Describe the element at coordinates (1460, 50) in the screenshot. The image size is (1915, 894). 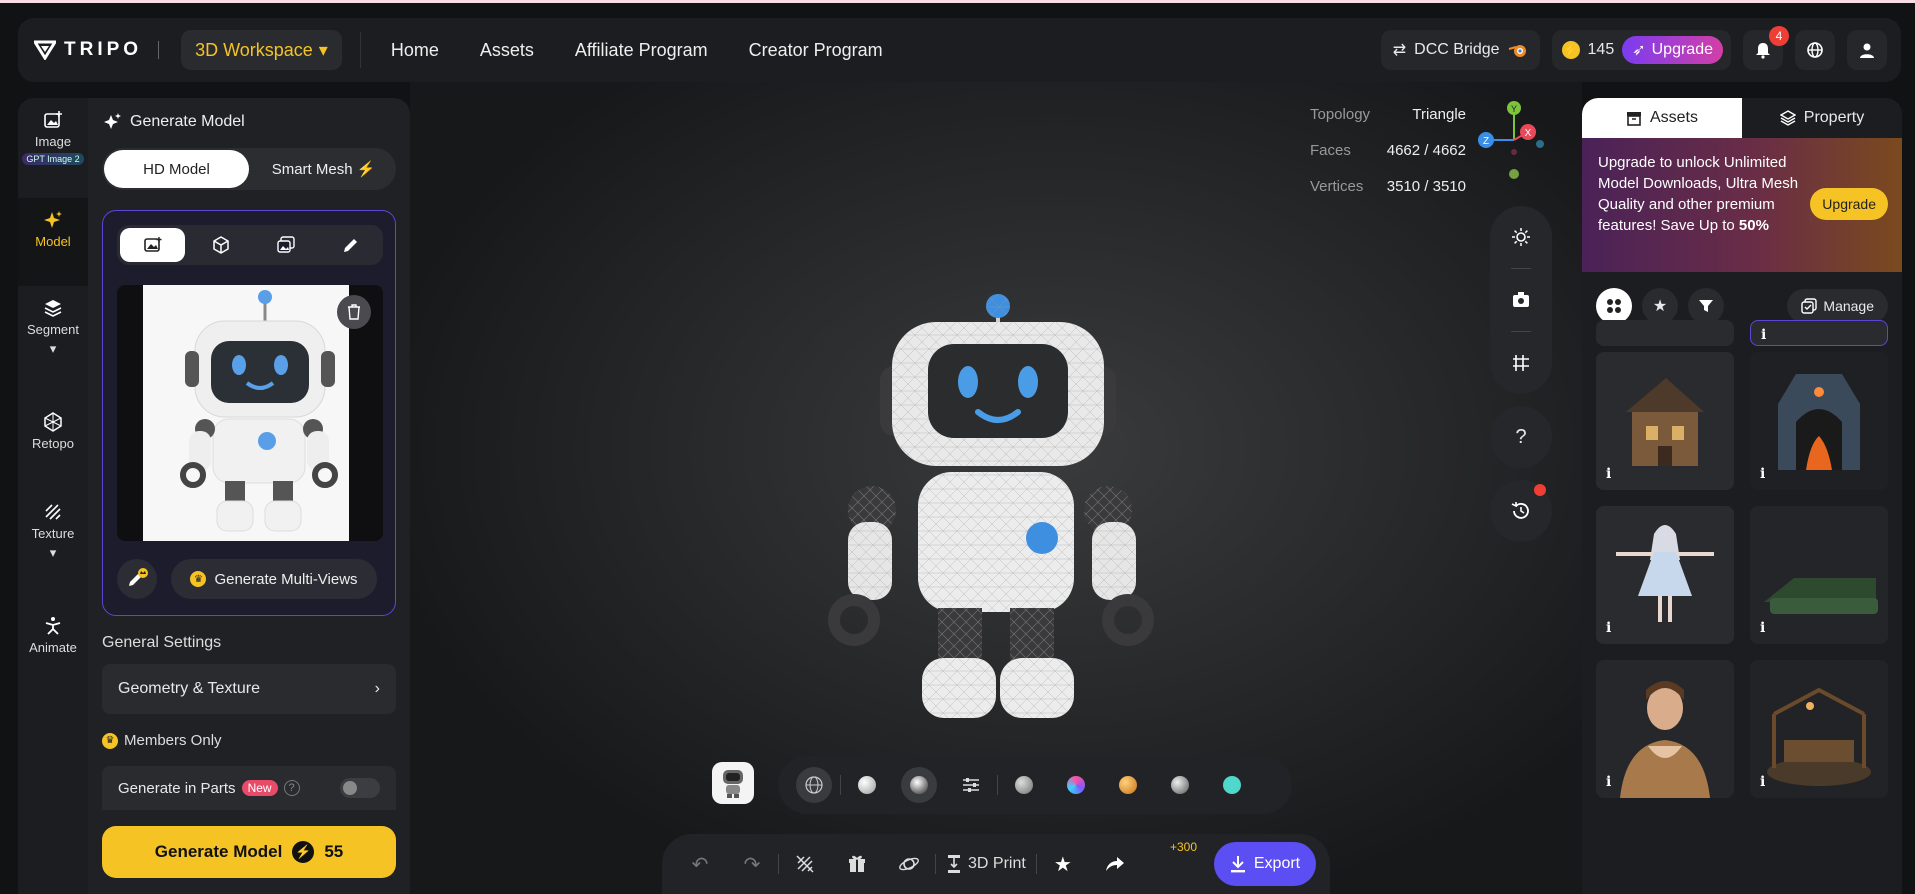
I see `dcc-bridge-button: ⇄ DCC Bridge` at that location.